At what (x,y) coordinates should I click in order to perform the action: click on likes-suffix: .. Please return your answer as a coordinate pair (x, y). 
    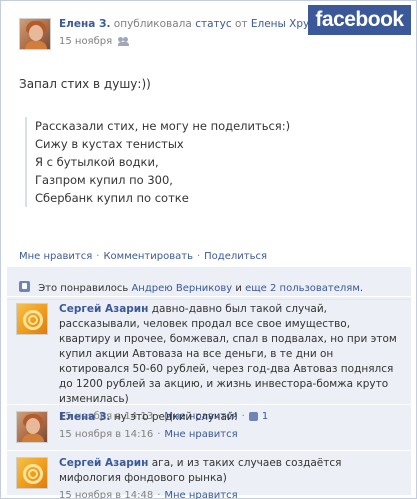
    Looking at the image, I should click on (361, 288).